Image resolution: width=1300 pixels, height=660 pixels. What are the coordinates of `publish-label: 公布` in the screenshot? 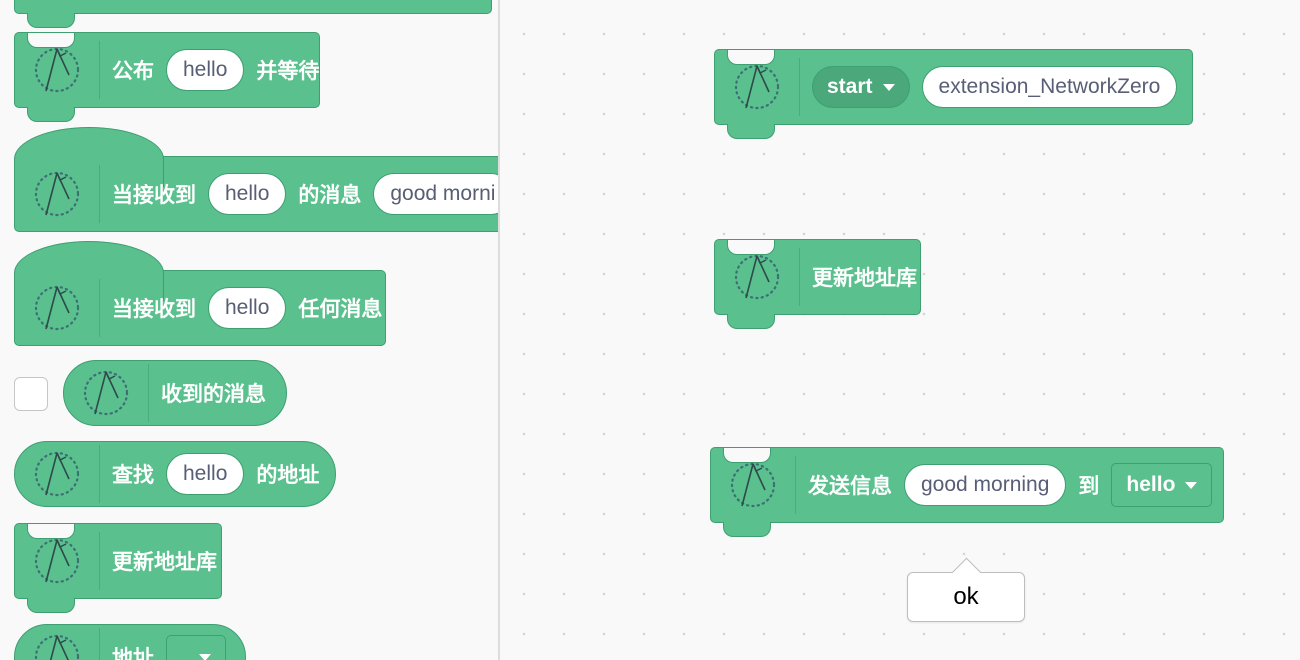 It's located at (133, 71).